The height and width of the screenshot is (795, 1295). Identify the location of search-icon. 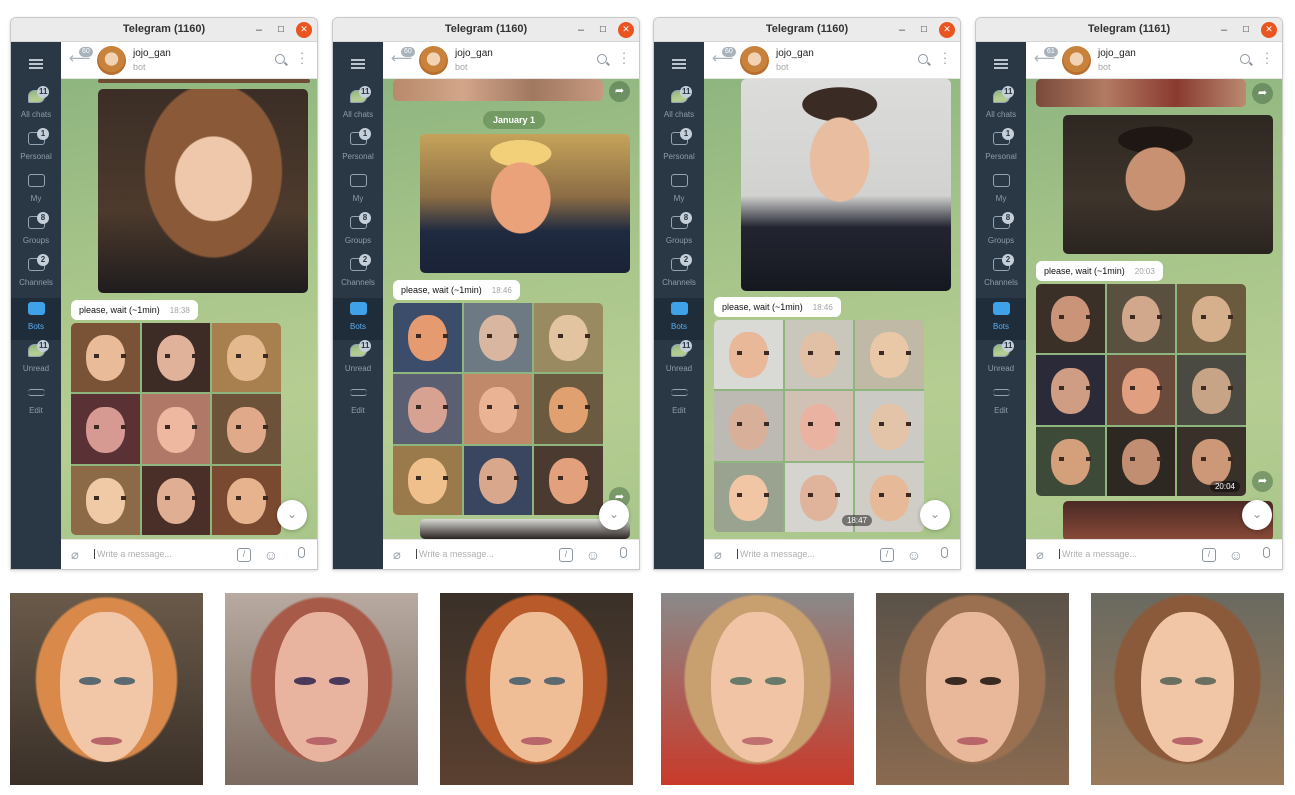
(602, 59).